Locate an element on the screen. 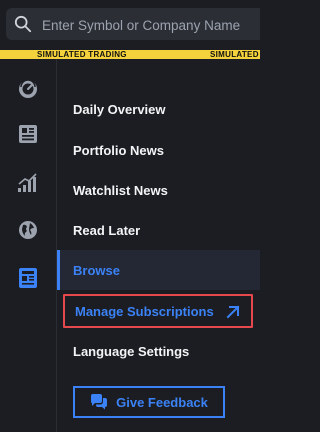  search-input is located at coordinates (152, 25).